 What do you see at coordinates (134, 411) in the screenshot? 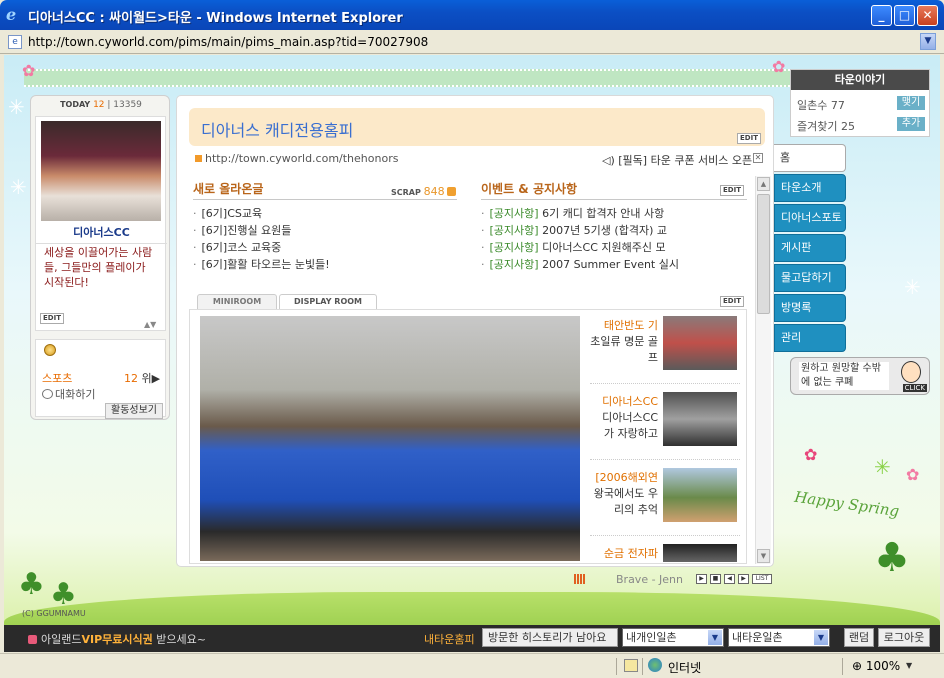
I see `activity-button: 활동성보기` at bounding box center [134, 411].